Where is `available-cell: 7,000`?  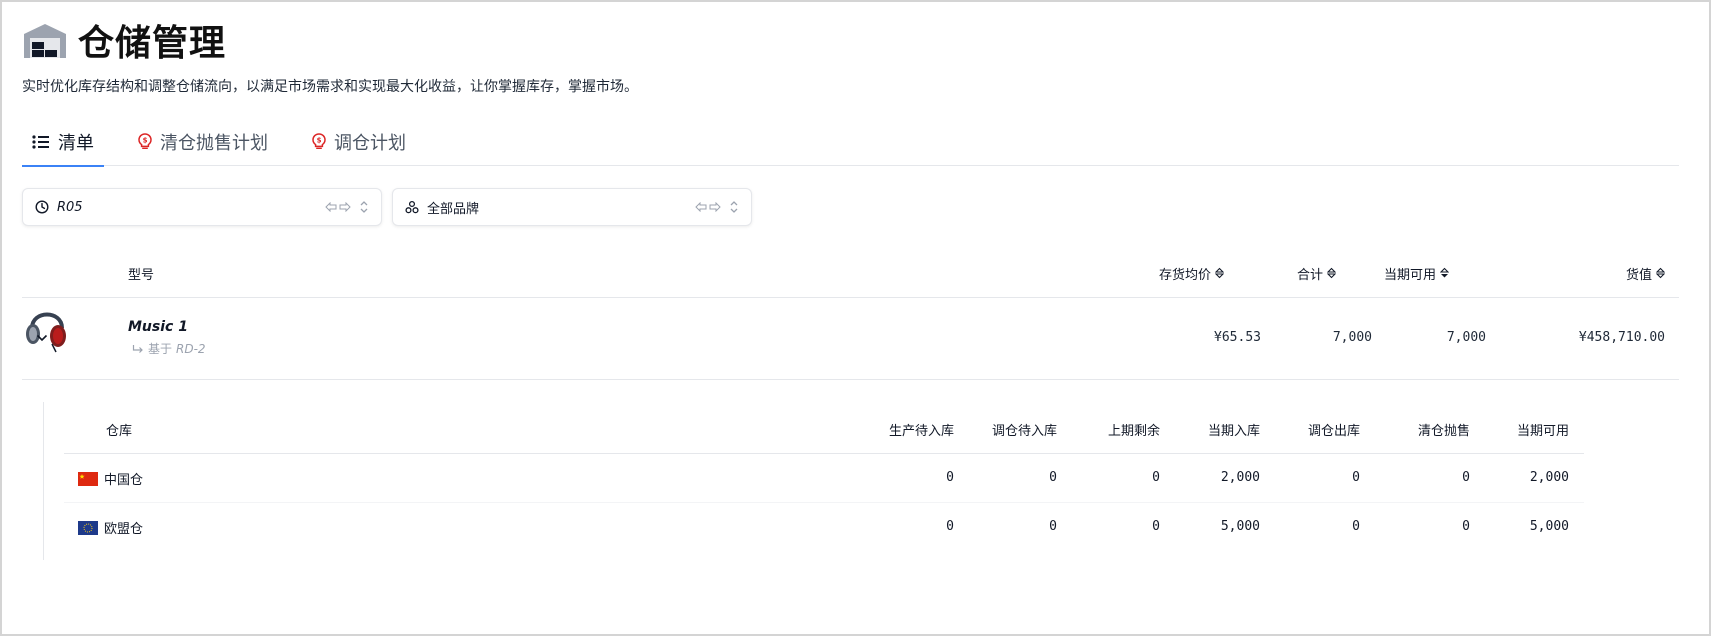 available-cell: 7,000 is located at coordinates (1466, 337).